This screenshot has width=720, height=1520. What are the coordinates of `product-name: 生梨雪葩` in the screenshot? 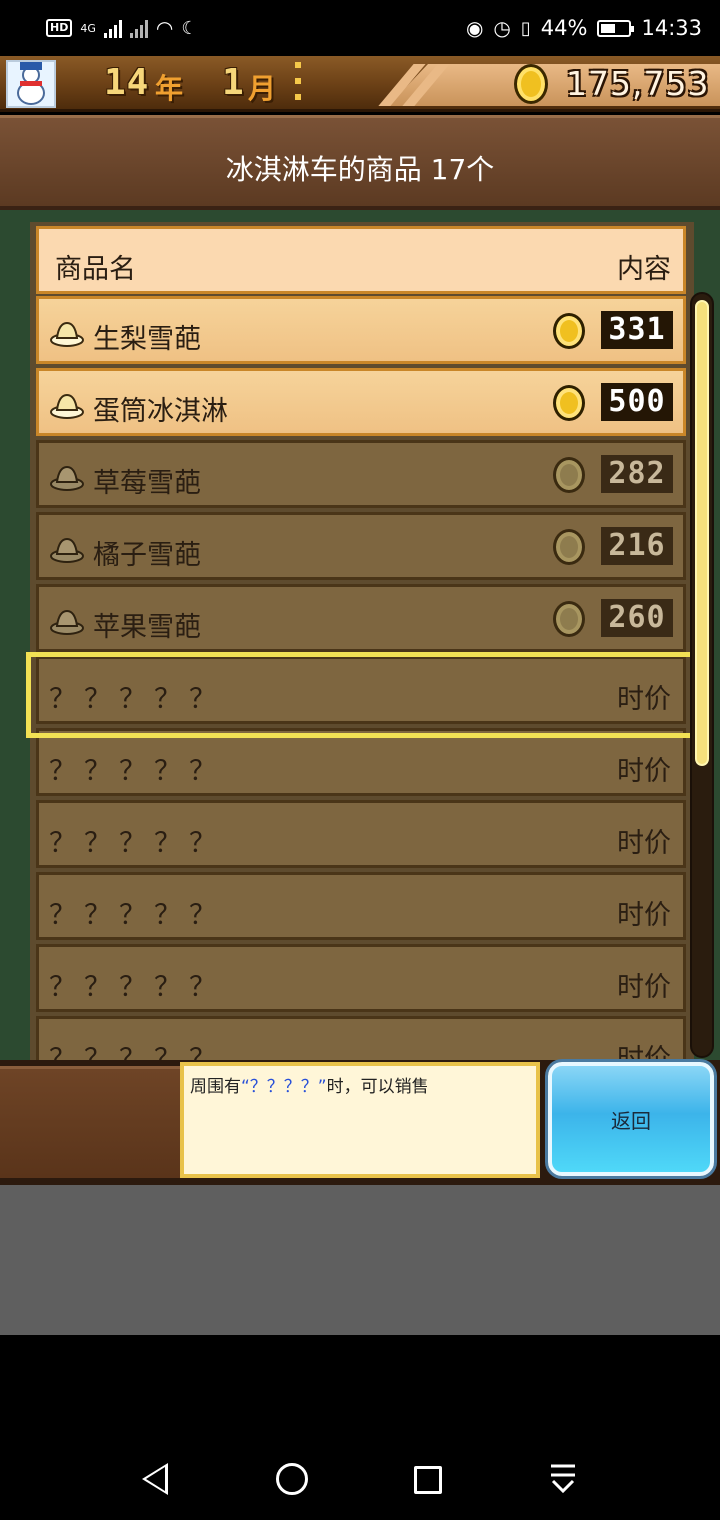 It's located at (147, 339).